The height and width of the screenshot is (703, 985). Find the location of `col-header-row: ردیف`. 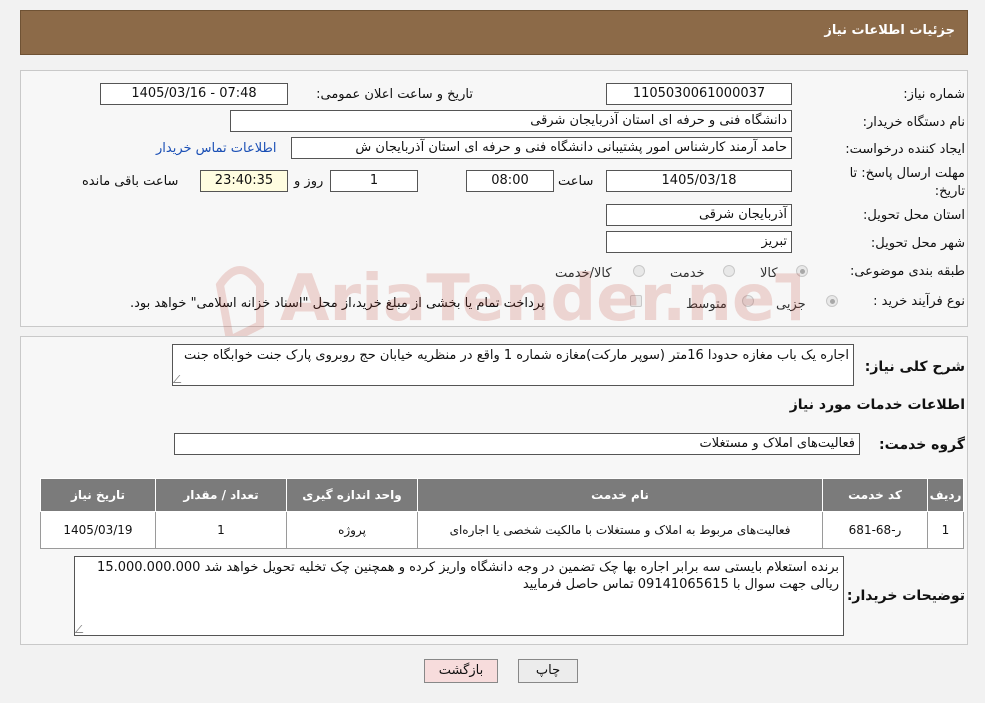

col-header-row: ردیف is located at coordinates (945, 495).